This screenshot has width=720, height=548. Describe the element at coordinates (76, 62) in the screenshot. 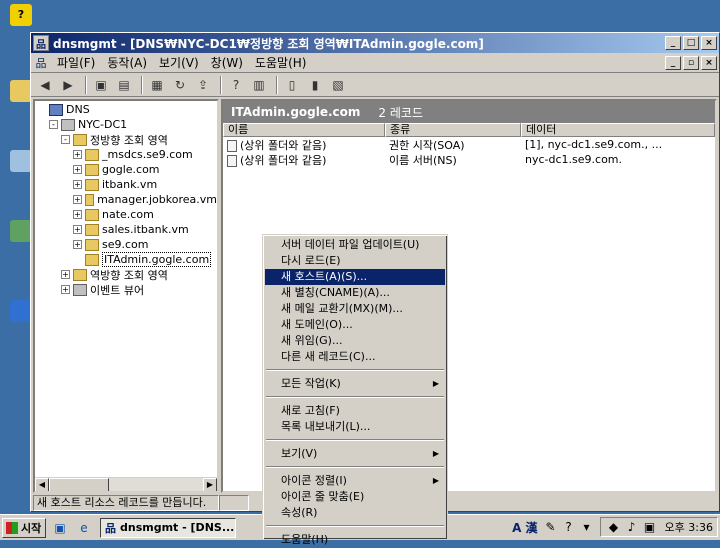

I see `menu-file: 파일(F)` at that location.